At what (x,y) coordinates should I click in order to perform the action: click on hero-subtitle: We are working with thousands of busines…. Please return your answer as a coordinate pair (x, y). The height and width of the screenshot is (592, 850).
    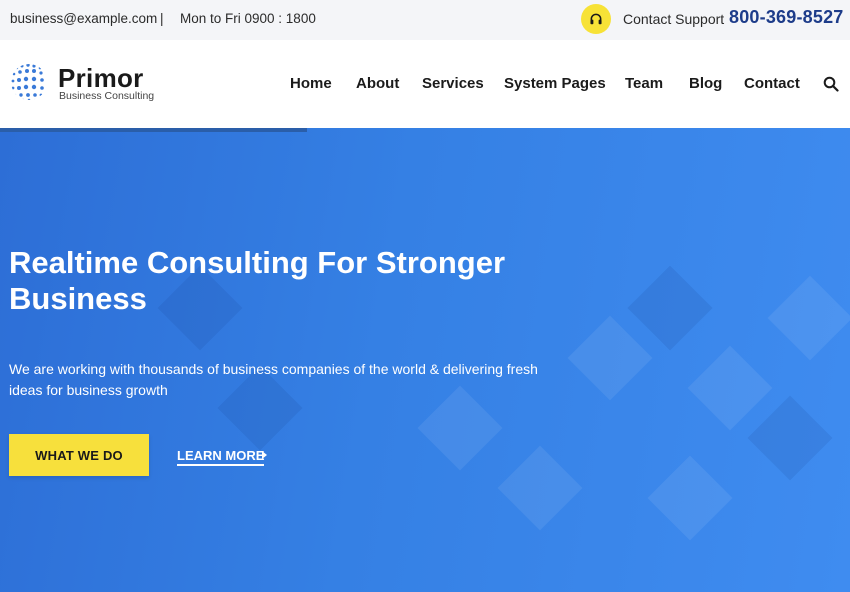
    Looking at the image, I should click on (273, 379).